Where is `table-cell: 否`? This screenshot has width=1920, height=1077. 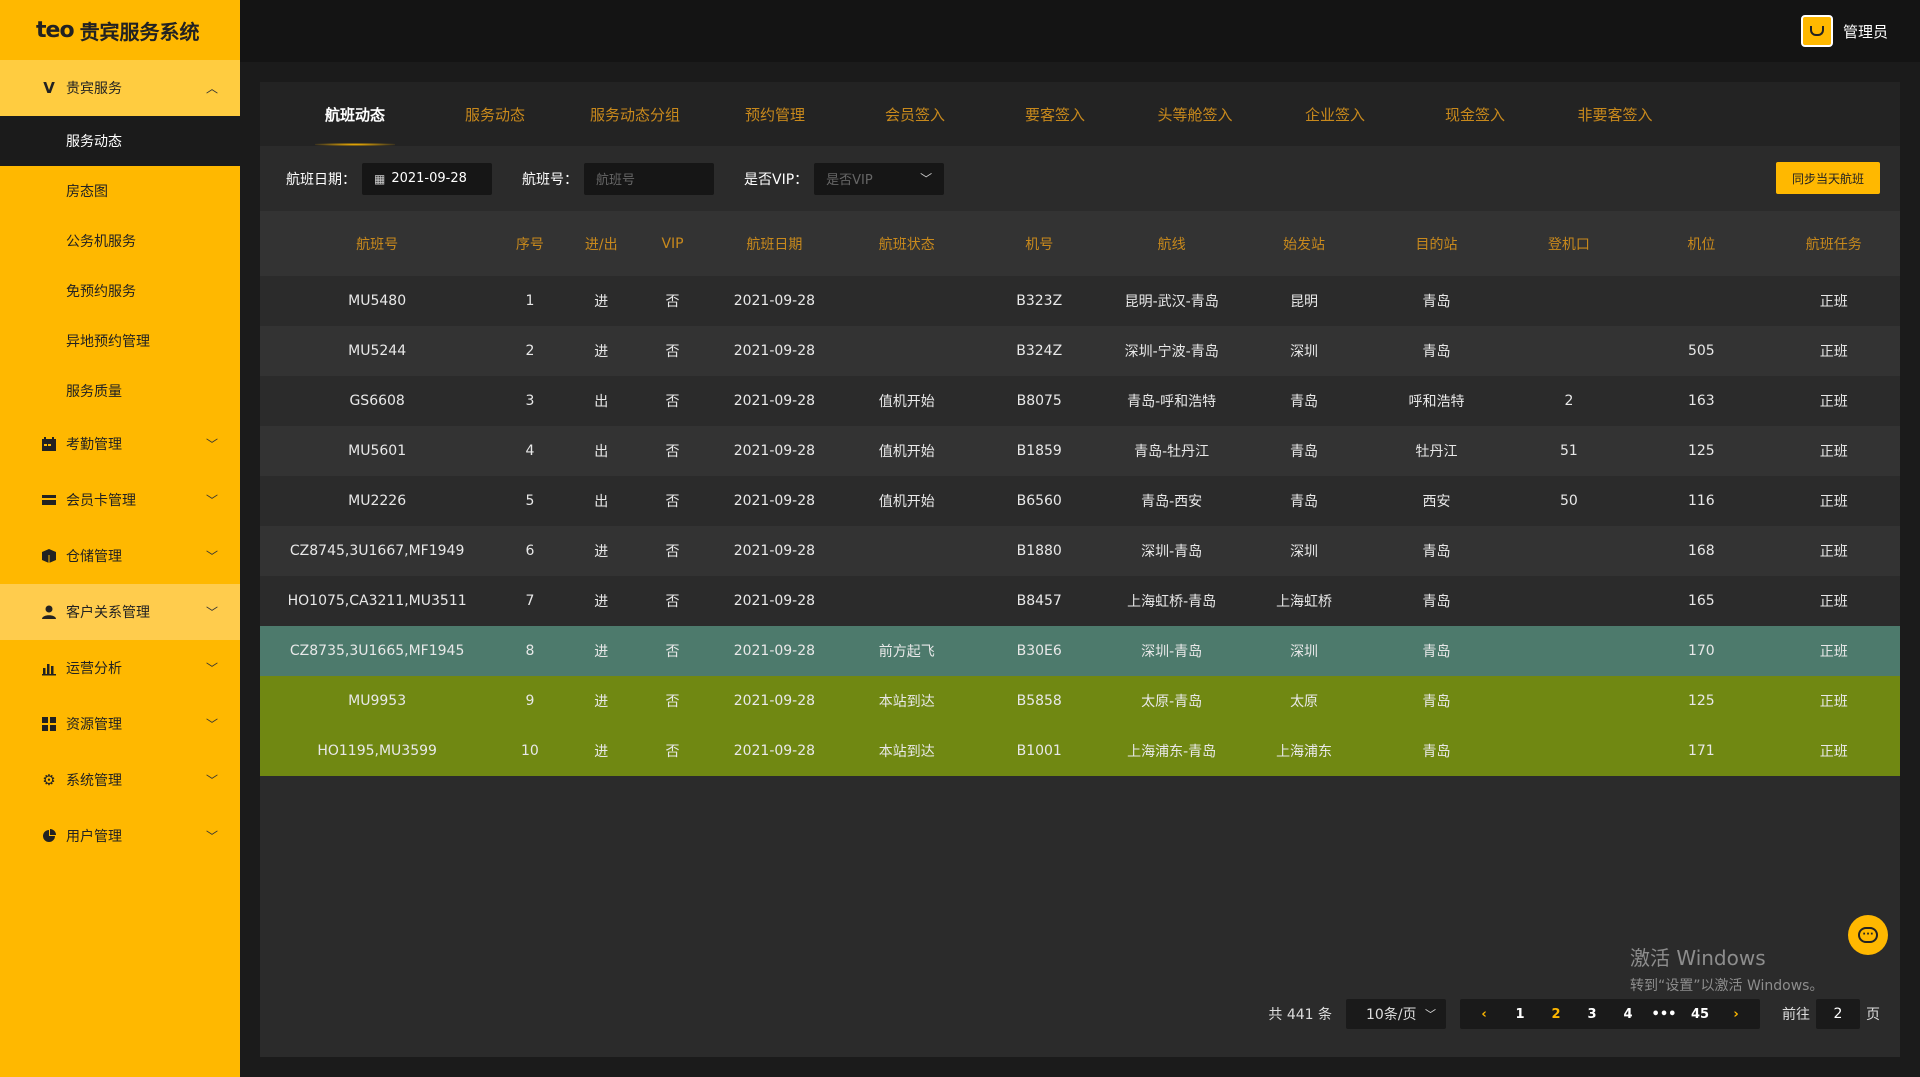 table-cell: 否 is located at coordinates (672, 501).